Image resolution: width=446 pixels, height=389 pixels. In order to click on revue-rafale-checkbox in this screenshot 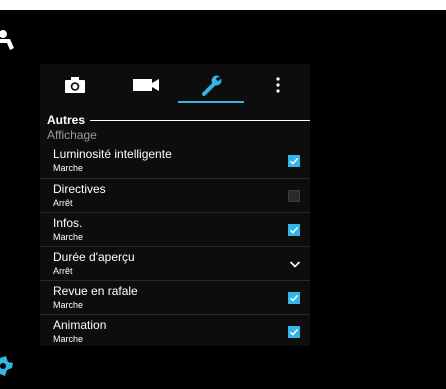, I will do `click(294, 298)`.